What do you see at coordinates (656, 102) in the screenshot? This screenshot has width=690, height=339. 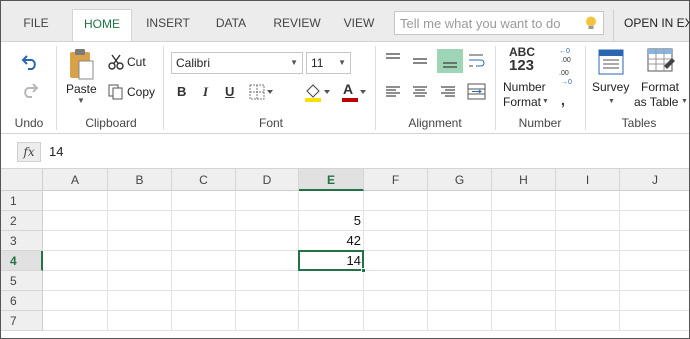 I see `format-as-table-label-2: as Table` at bounding box center [656, 102].